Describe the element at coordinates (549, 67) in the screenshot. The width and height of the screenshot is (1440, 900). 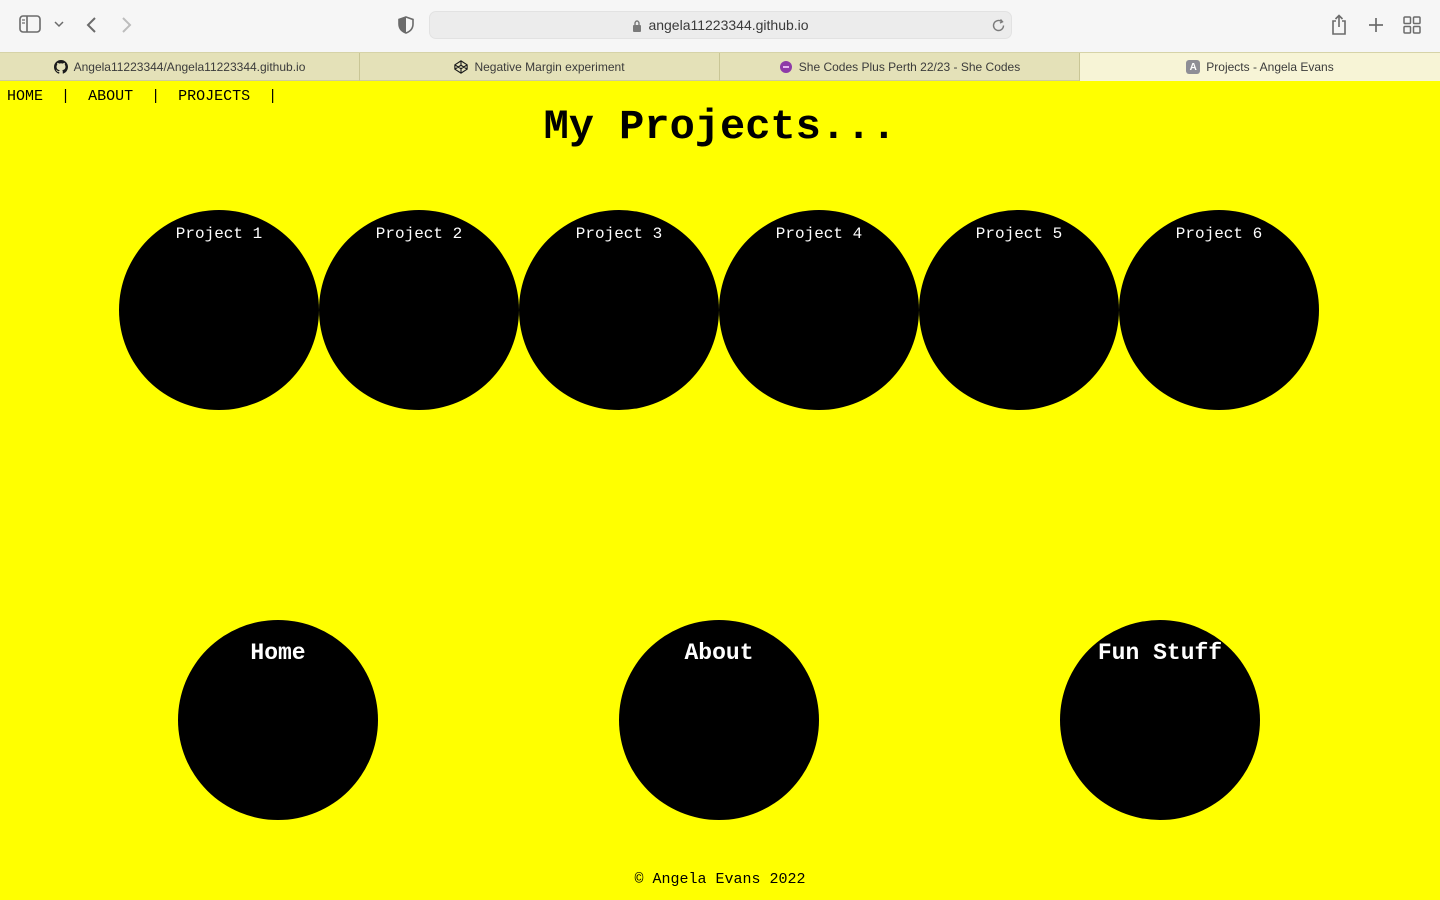
I see `tab-label: Negative Margin experiment` at that location.